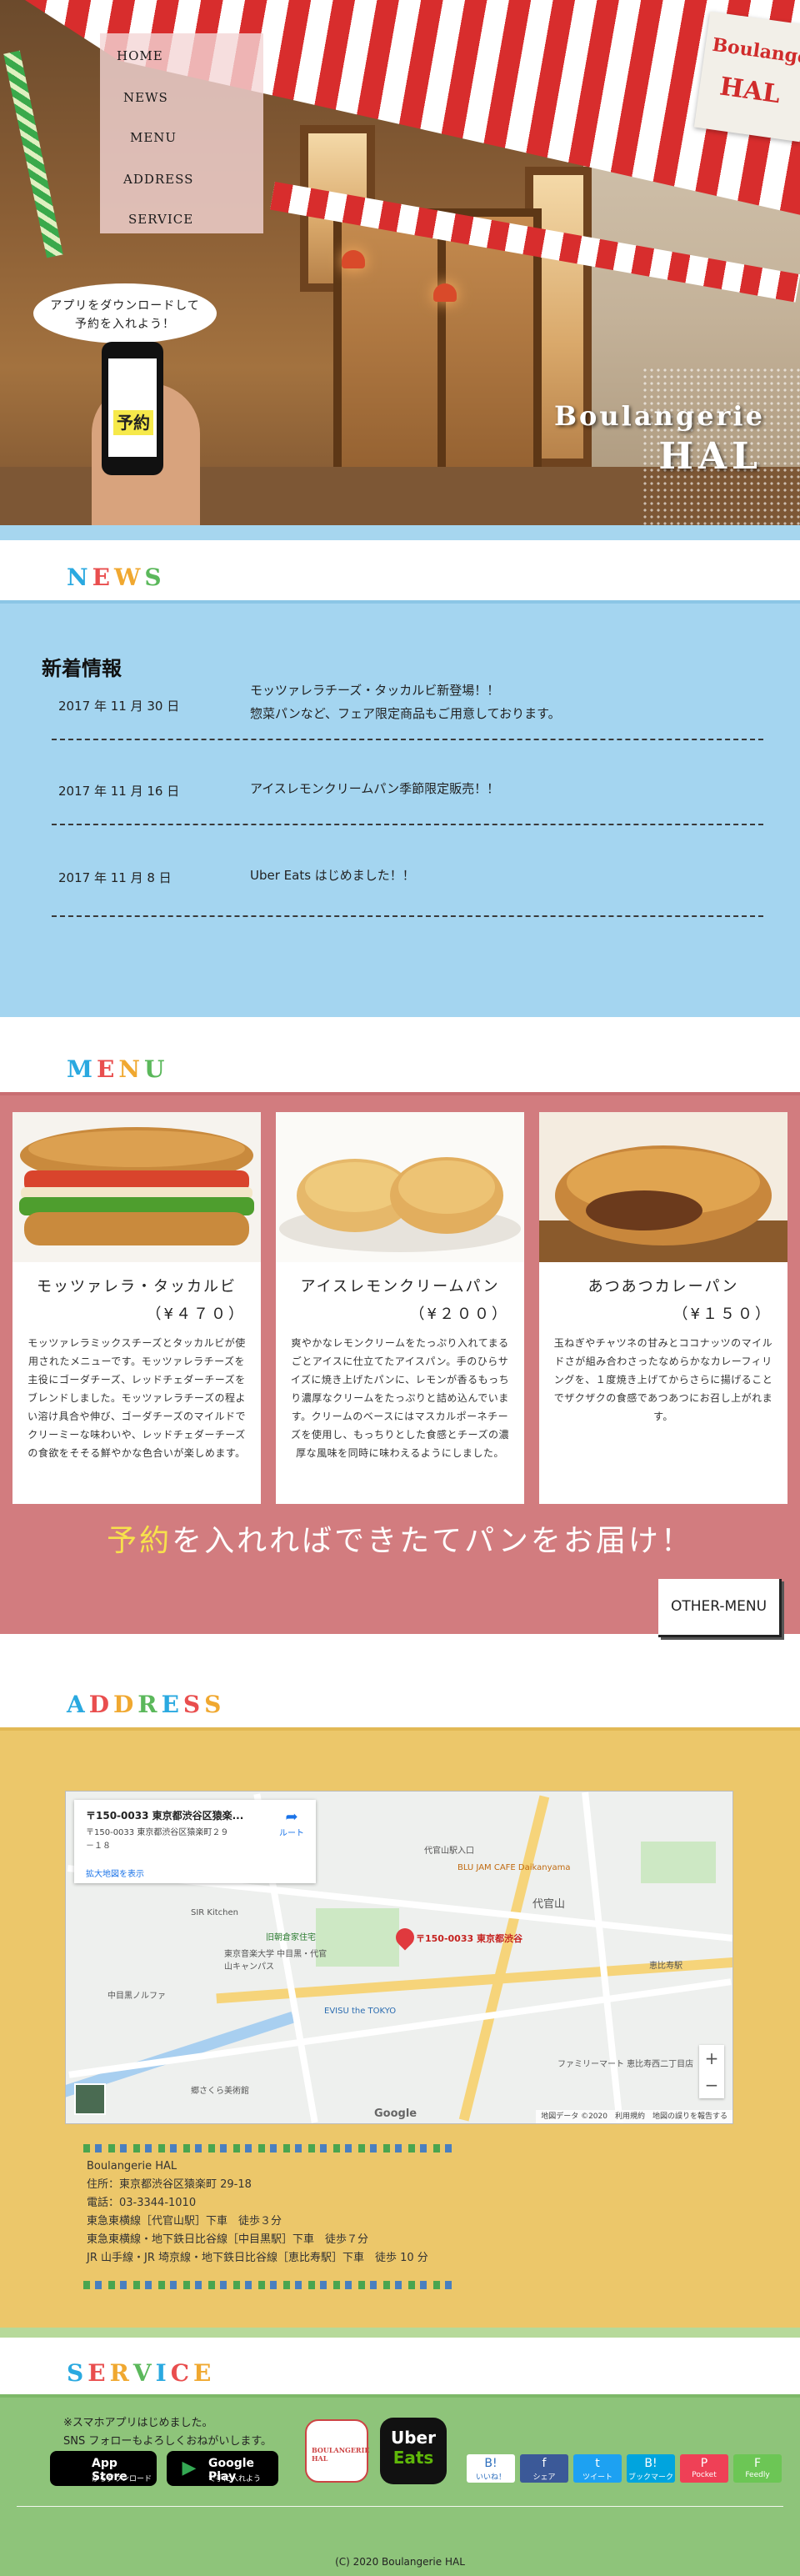 This screenshot has width=800, height=2576. I want to click on twitter-icon: t, so click(597, 2463).